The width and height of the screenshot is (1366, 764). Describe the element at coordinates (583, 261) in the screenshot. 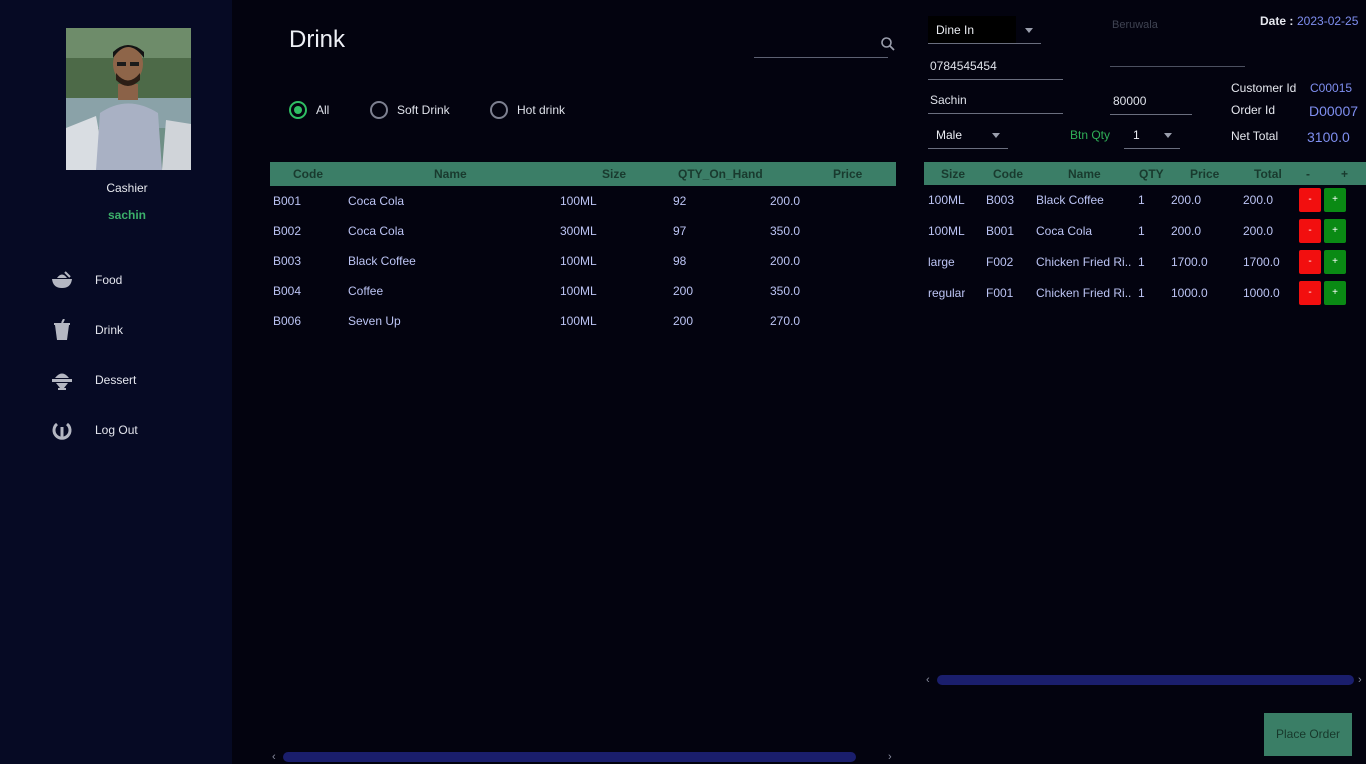

I see `table-row: B003 Black Coffee 100ML 98 200.0` at that location.